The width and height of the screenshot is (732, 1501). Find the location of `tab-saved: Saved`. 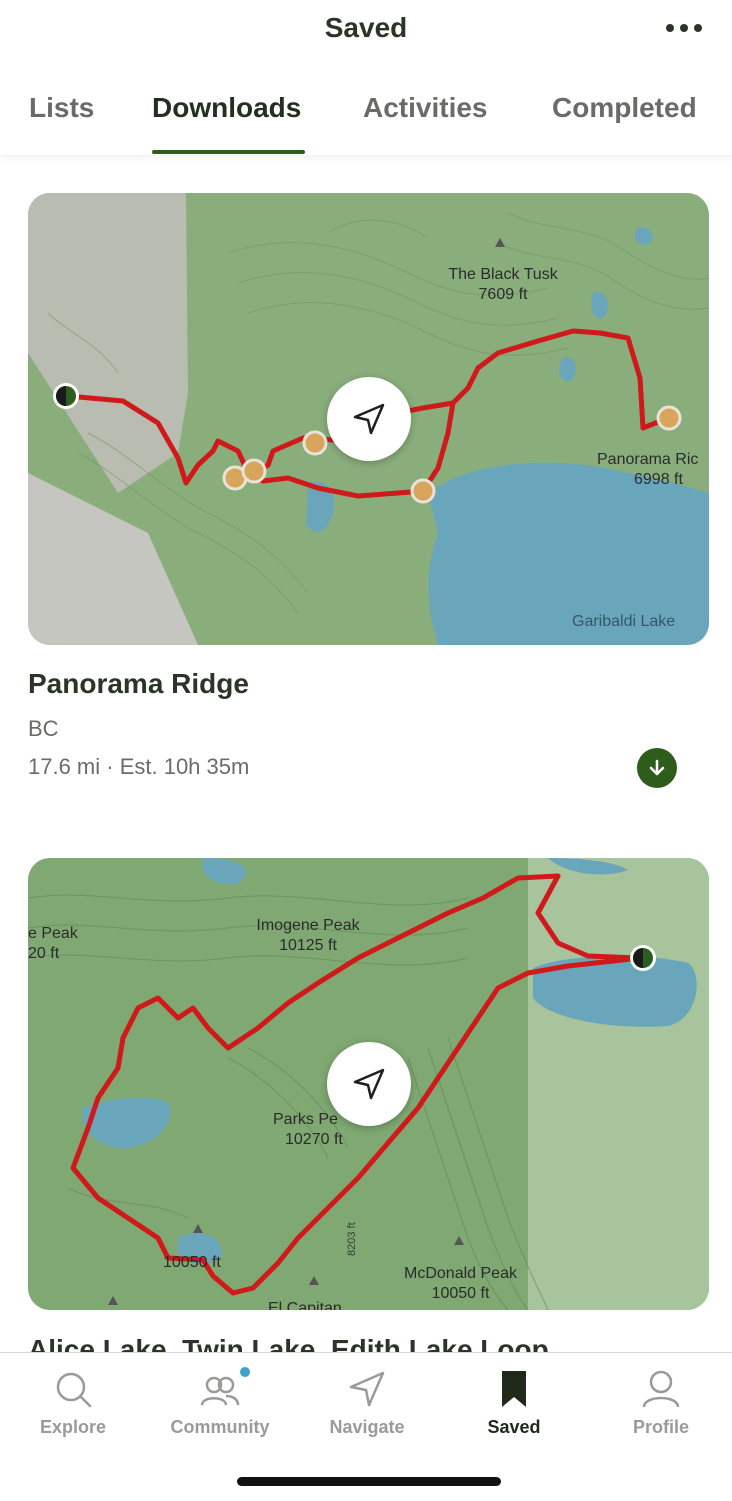

tab-saved: Saved is located at coordinates (514, 1403).